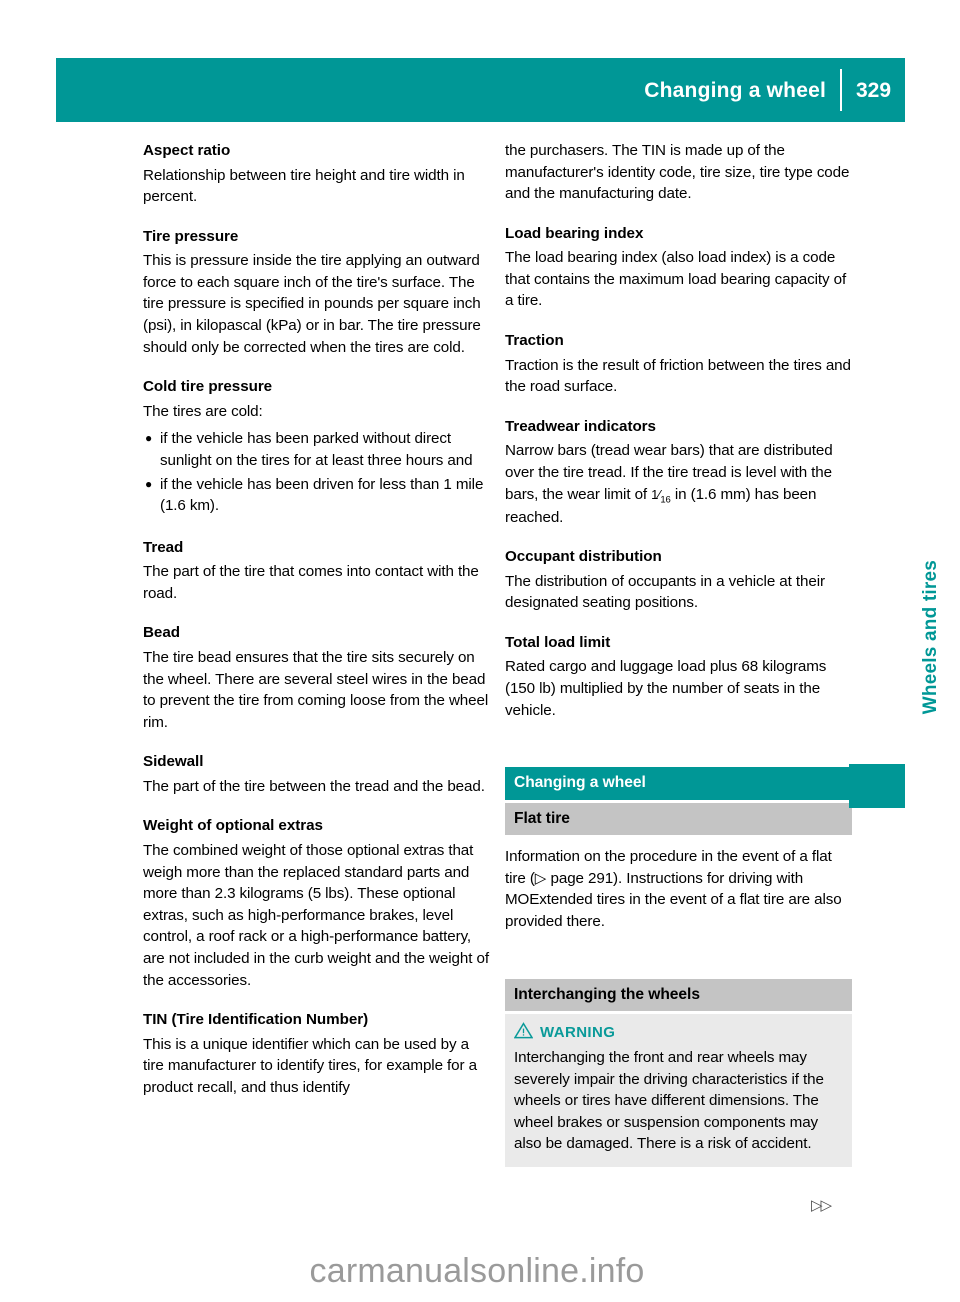 The width and height of the screenshot is (960, 1302). Describe the element at coordinates (233, 826) in the screenshot. I see `heading-weight-optional-extras: Weight of optional extras` at that location.